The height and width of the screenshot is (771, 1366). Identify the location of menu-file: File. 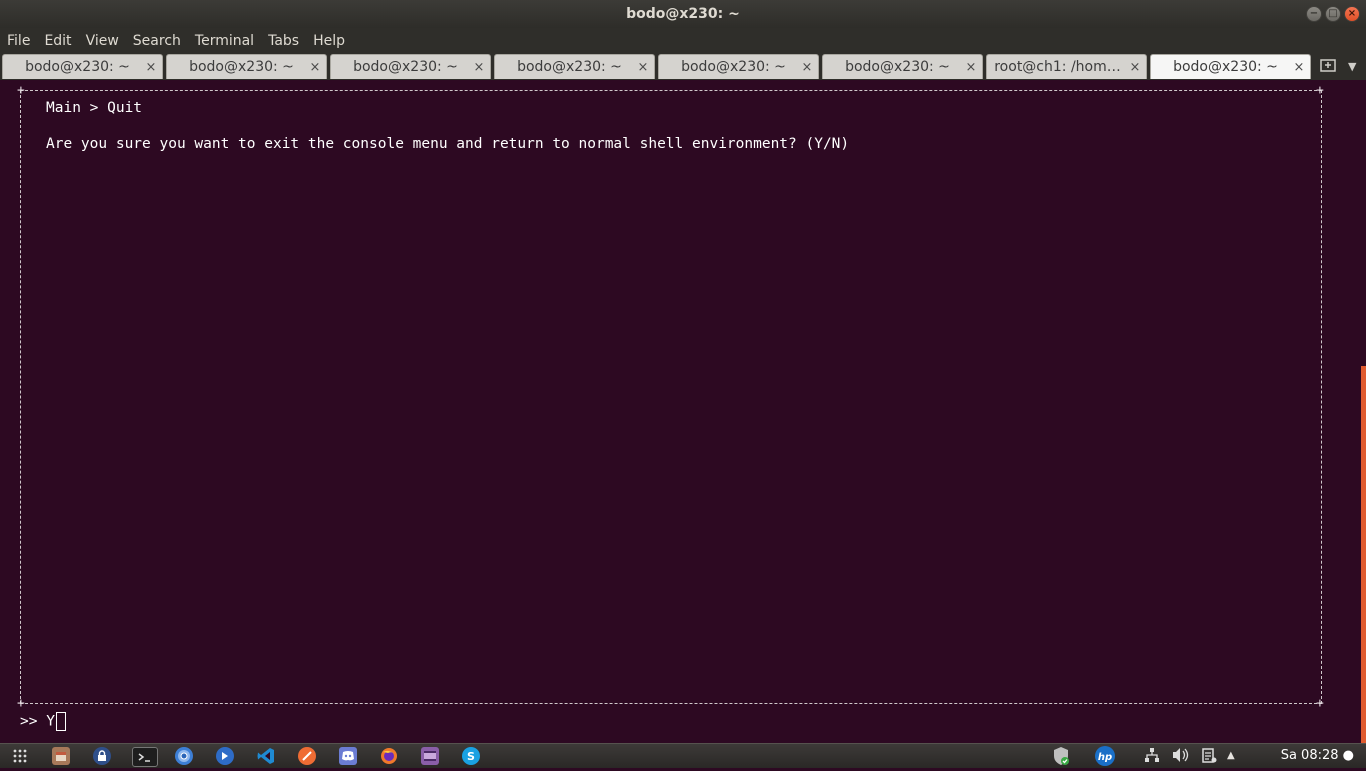
(18, 41).